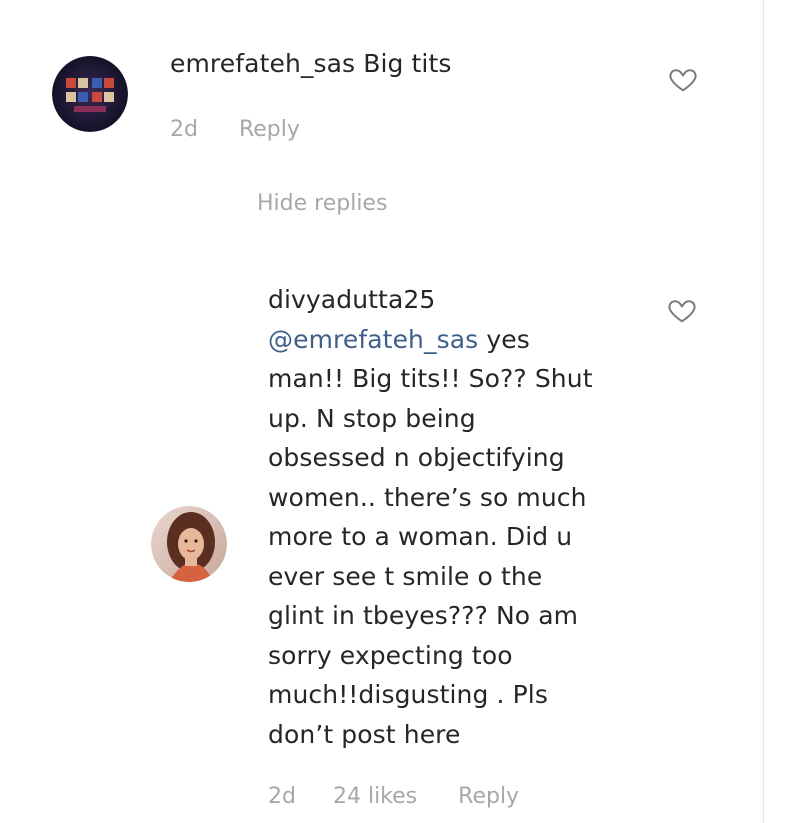 The height and width of the screenshot is (823, 800). What do you see at coordinates (235, 129) in the screenshot?
I see `comment-meta: 2d Reply` at bounding box center [235, 129].